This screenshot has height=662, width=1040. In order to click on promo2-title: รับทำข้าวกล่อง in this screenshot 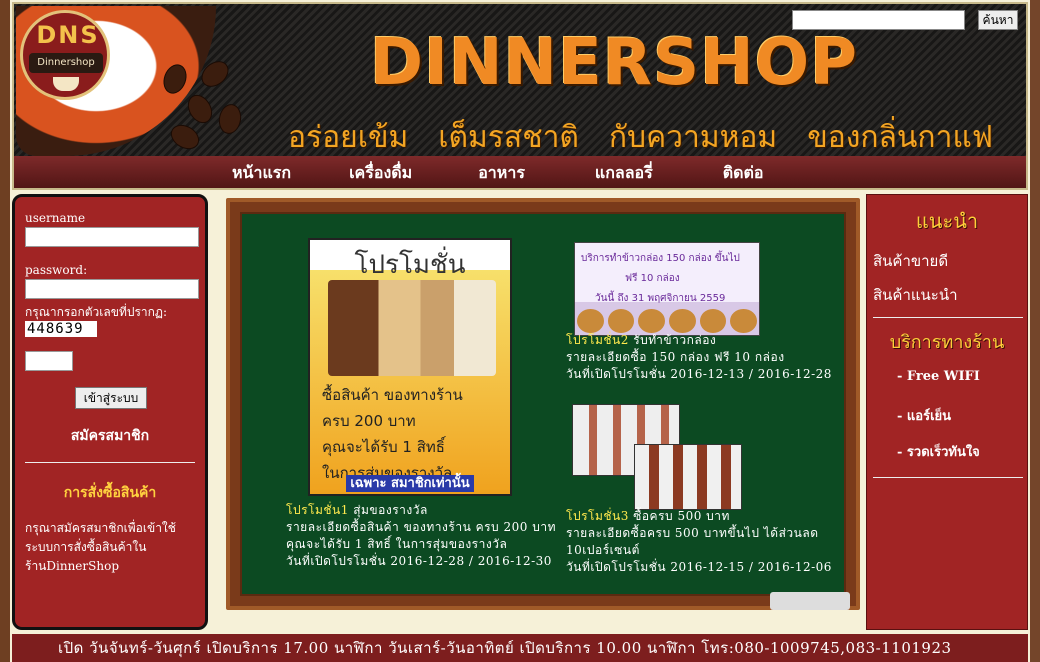, I will do `click(675, 340)`.